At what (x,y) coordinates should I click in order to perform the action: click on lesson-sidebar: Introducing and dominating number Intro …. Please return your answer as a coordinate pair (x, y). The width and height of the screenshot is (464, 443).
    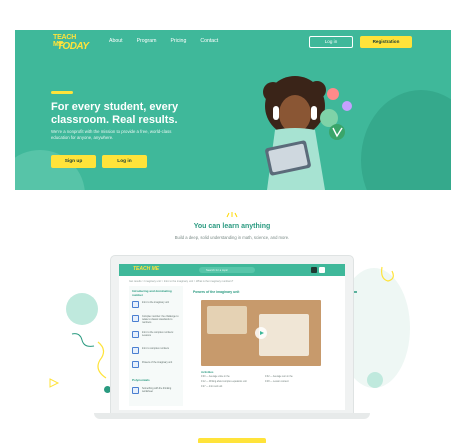
    Looking at the image, I should click on (156, 346).